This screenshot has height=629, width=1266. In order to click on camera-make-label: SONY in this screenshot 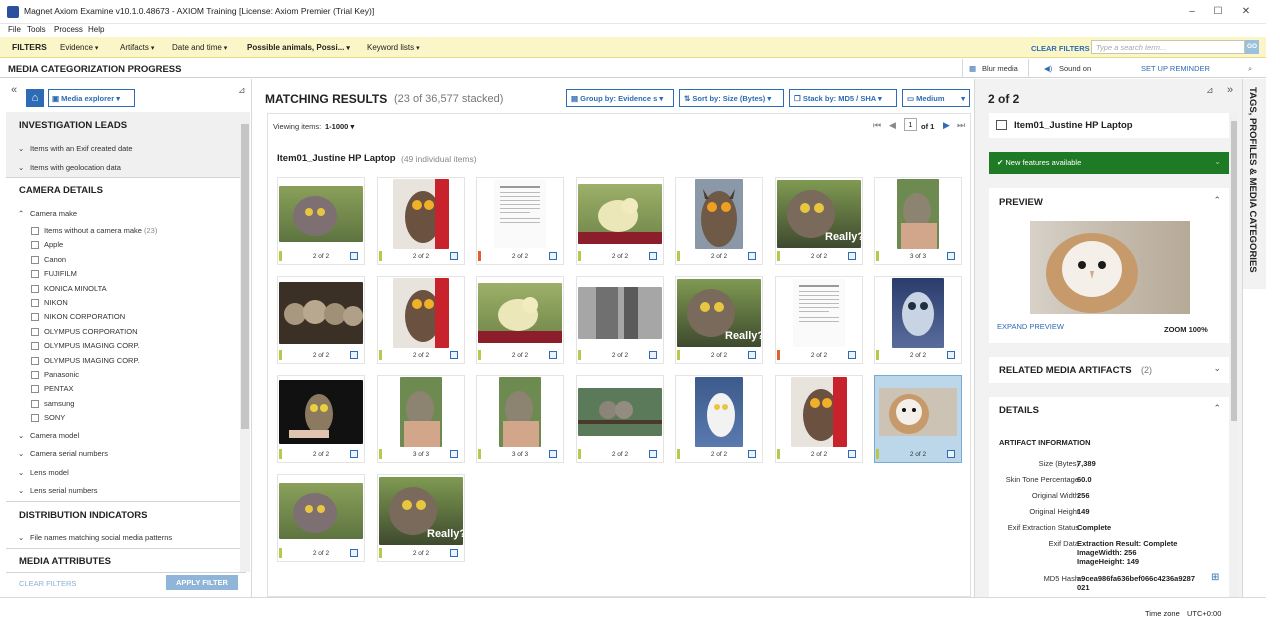, I will do `click(54, 417)`.